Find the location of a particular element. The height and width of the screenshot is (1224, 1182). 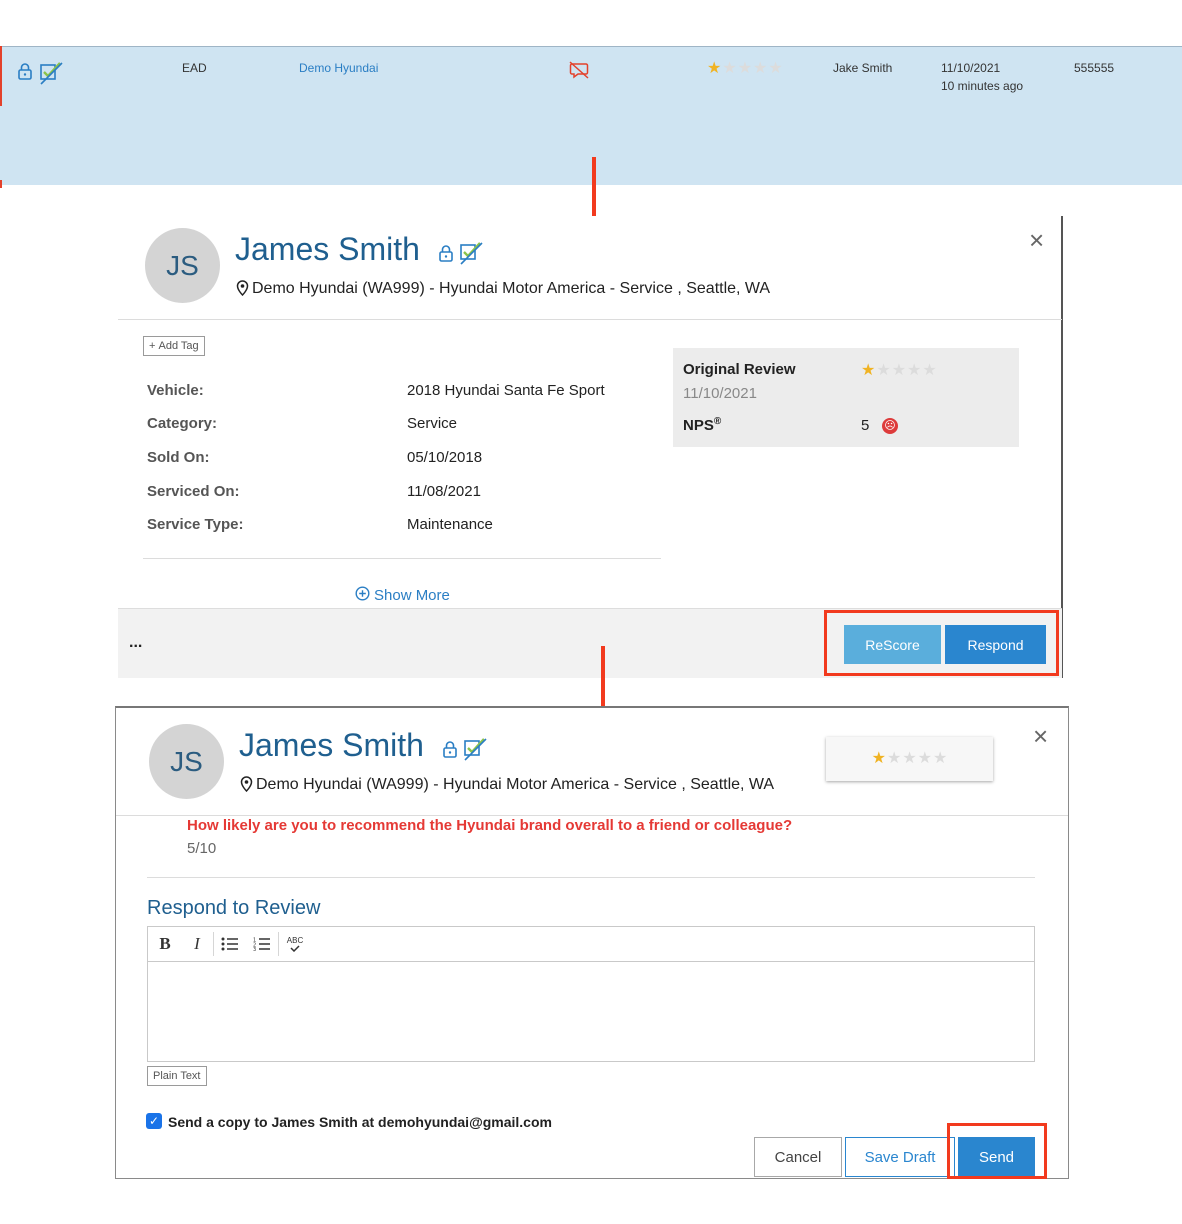

survey-answer: 5/10 is located at coordinates (202, 848).